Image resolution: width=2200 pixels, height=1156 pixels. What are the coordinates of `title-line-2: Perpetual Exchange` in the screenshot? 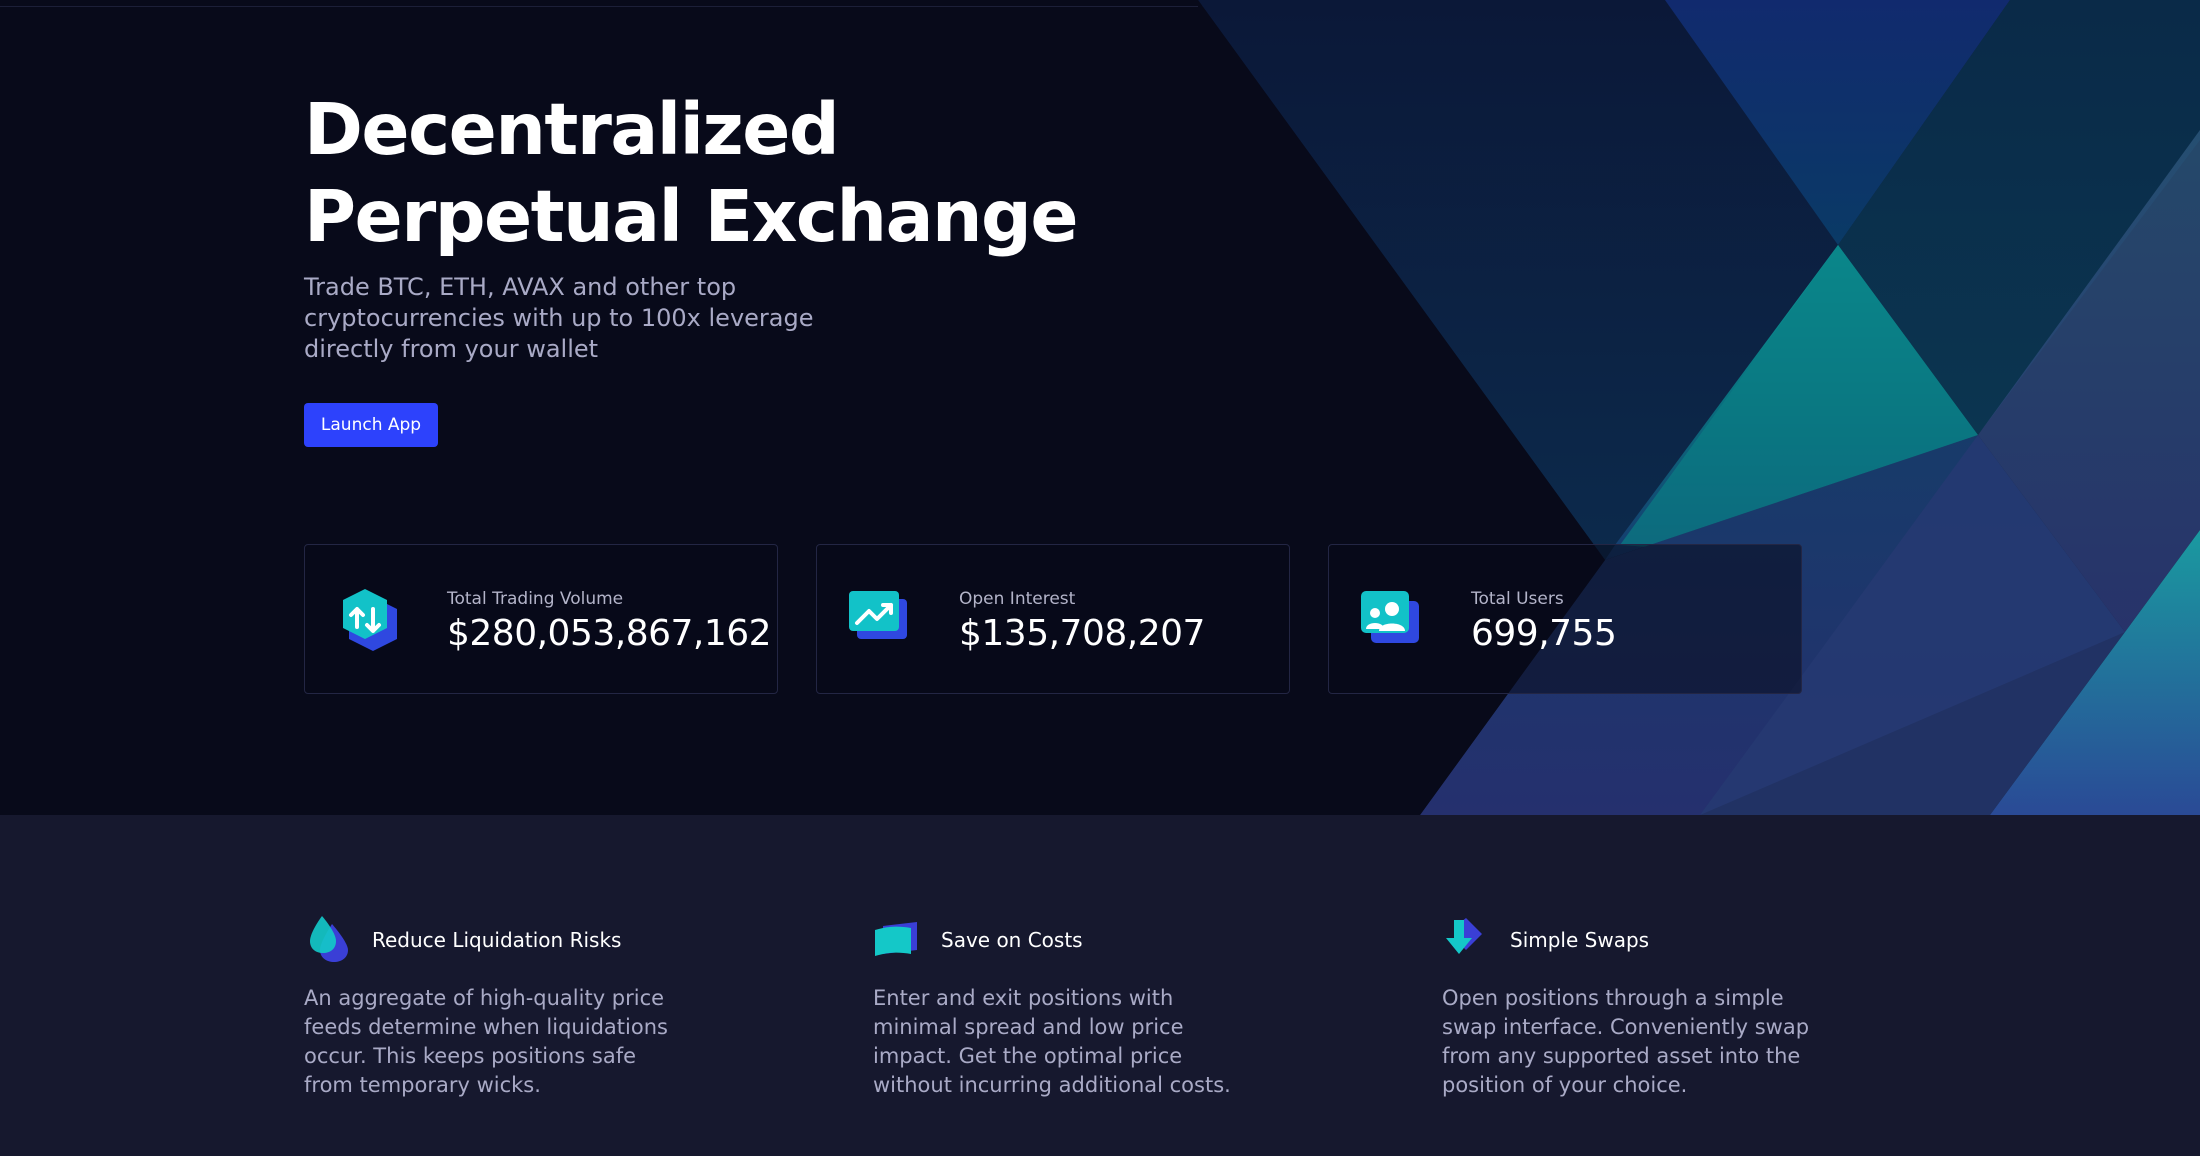 It's located at (691, 216).